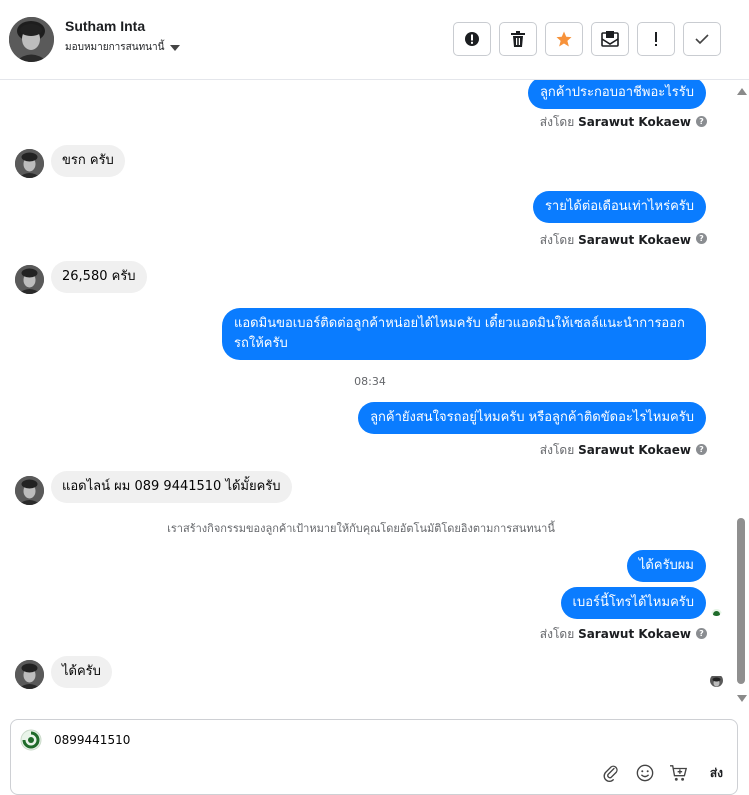 The height and width of the screenshot is (795, 749). What do you see at coordinates (661, 773) in the screenshot?
I see `composer-tools: ส่ง` at bounding box center [661, 773].